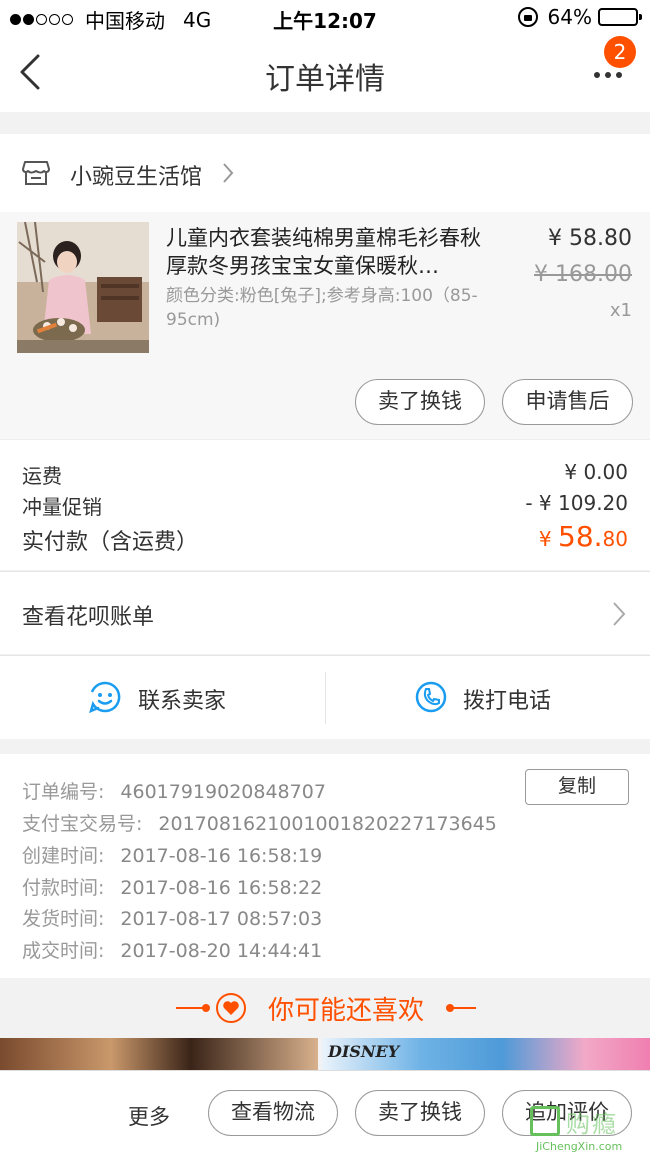 The height and width of the screenshot is (1156, 650). Describe the element at coordinates (567, 402) in the screenshot. I see `after-sale-button: 申请售后` at that location.